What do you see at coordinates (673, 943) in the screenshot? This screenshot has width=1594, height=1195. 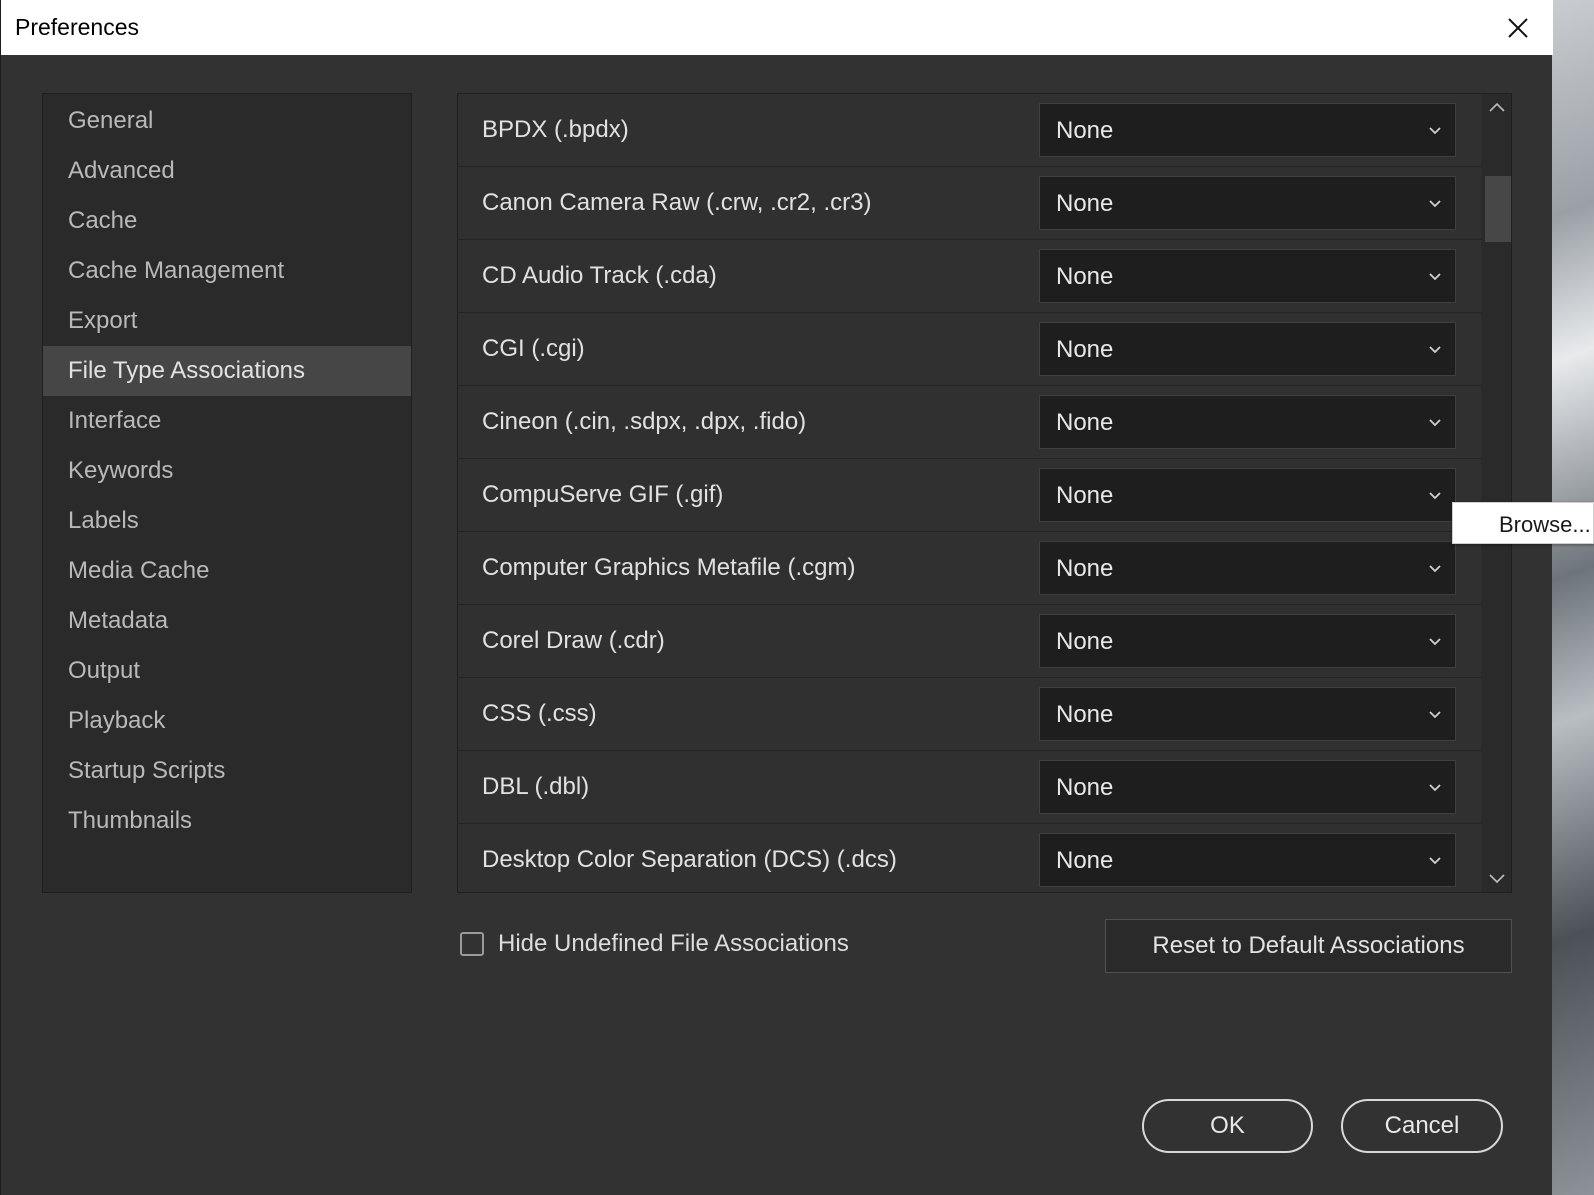 I see `hide-undefined-label: Hide Undefined File Associations` at bounding box center [673, 943].